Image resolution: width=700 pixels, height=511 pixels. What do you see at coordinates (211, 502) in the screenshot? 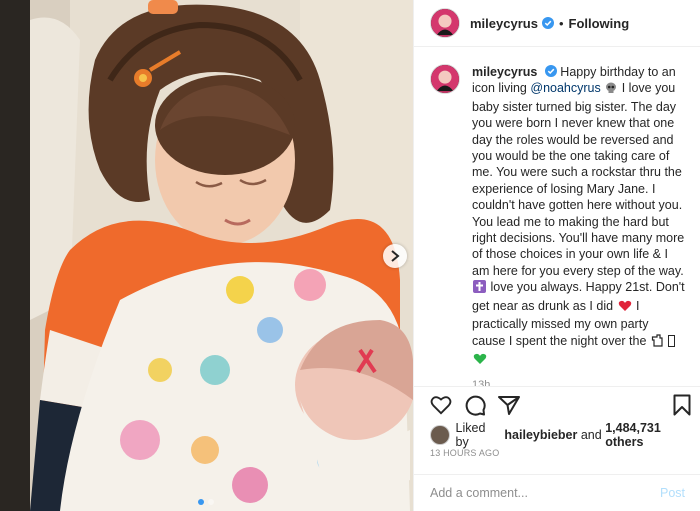
I see `carousel-dot` at bounding box center [211, 502].